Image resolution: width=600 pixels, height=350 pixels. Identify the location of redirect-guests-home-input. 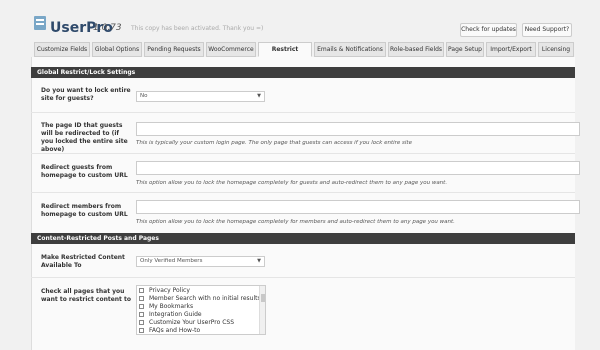
(358, 168).